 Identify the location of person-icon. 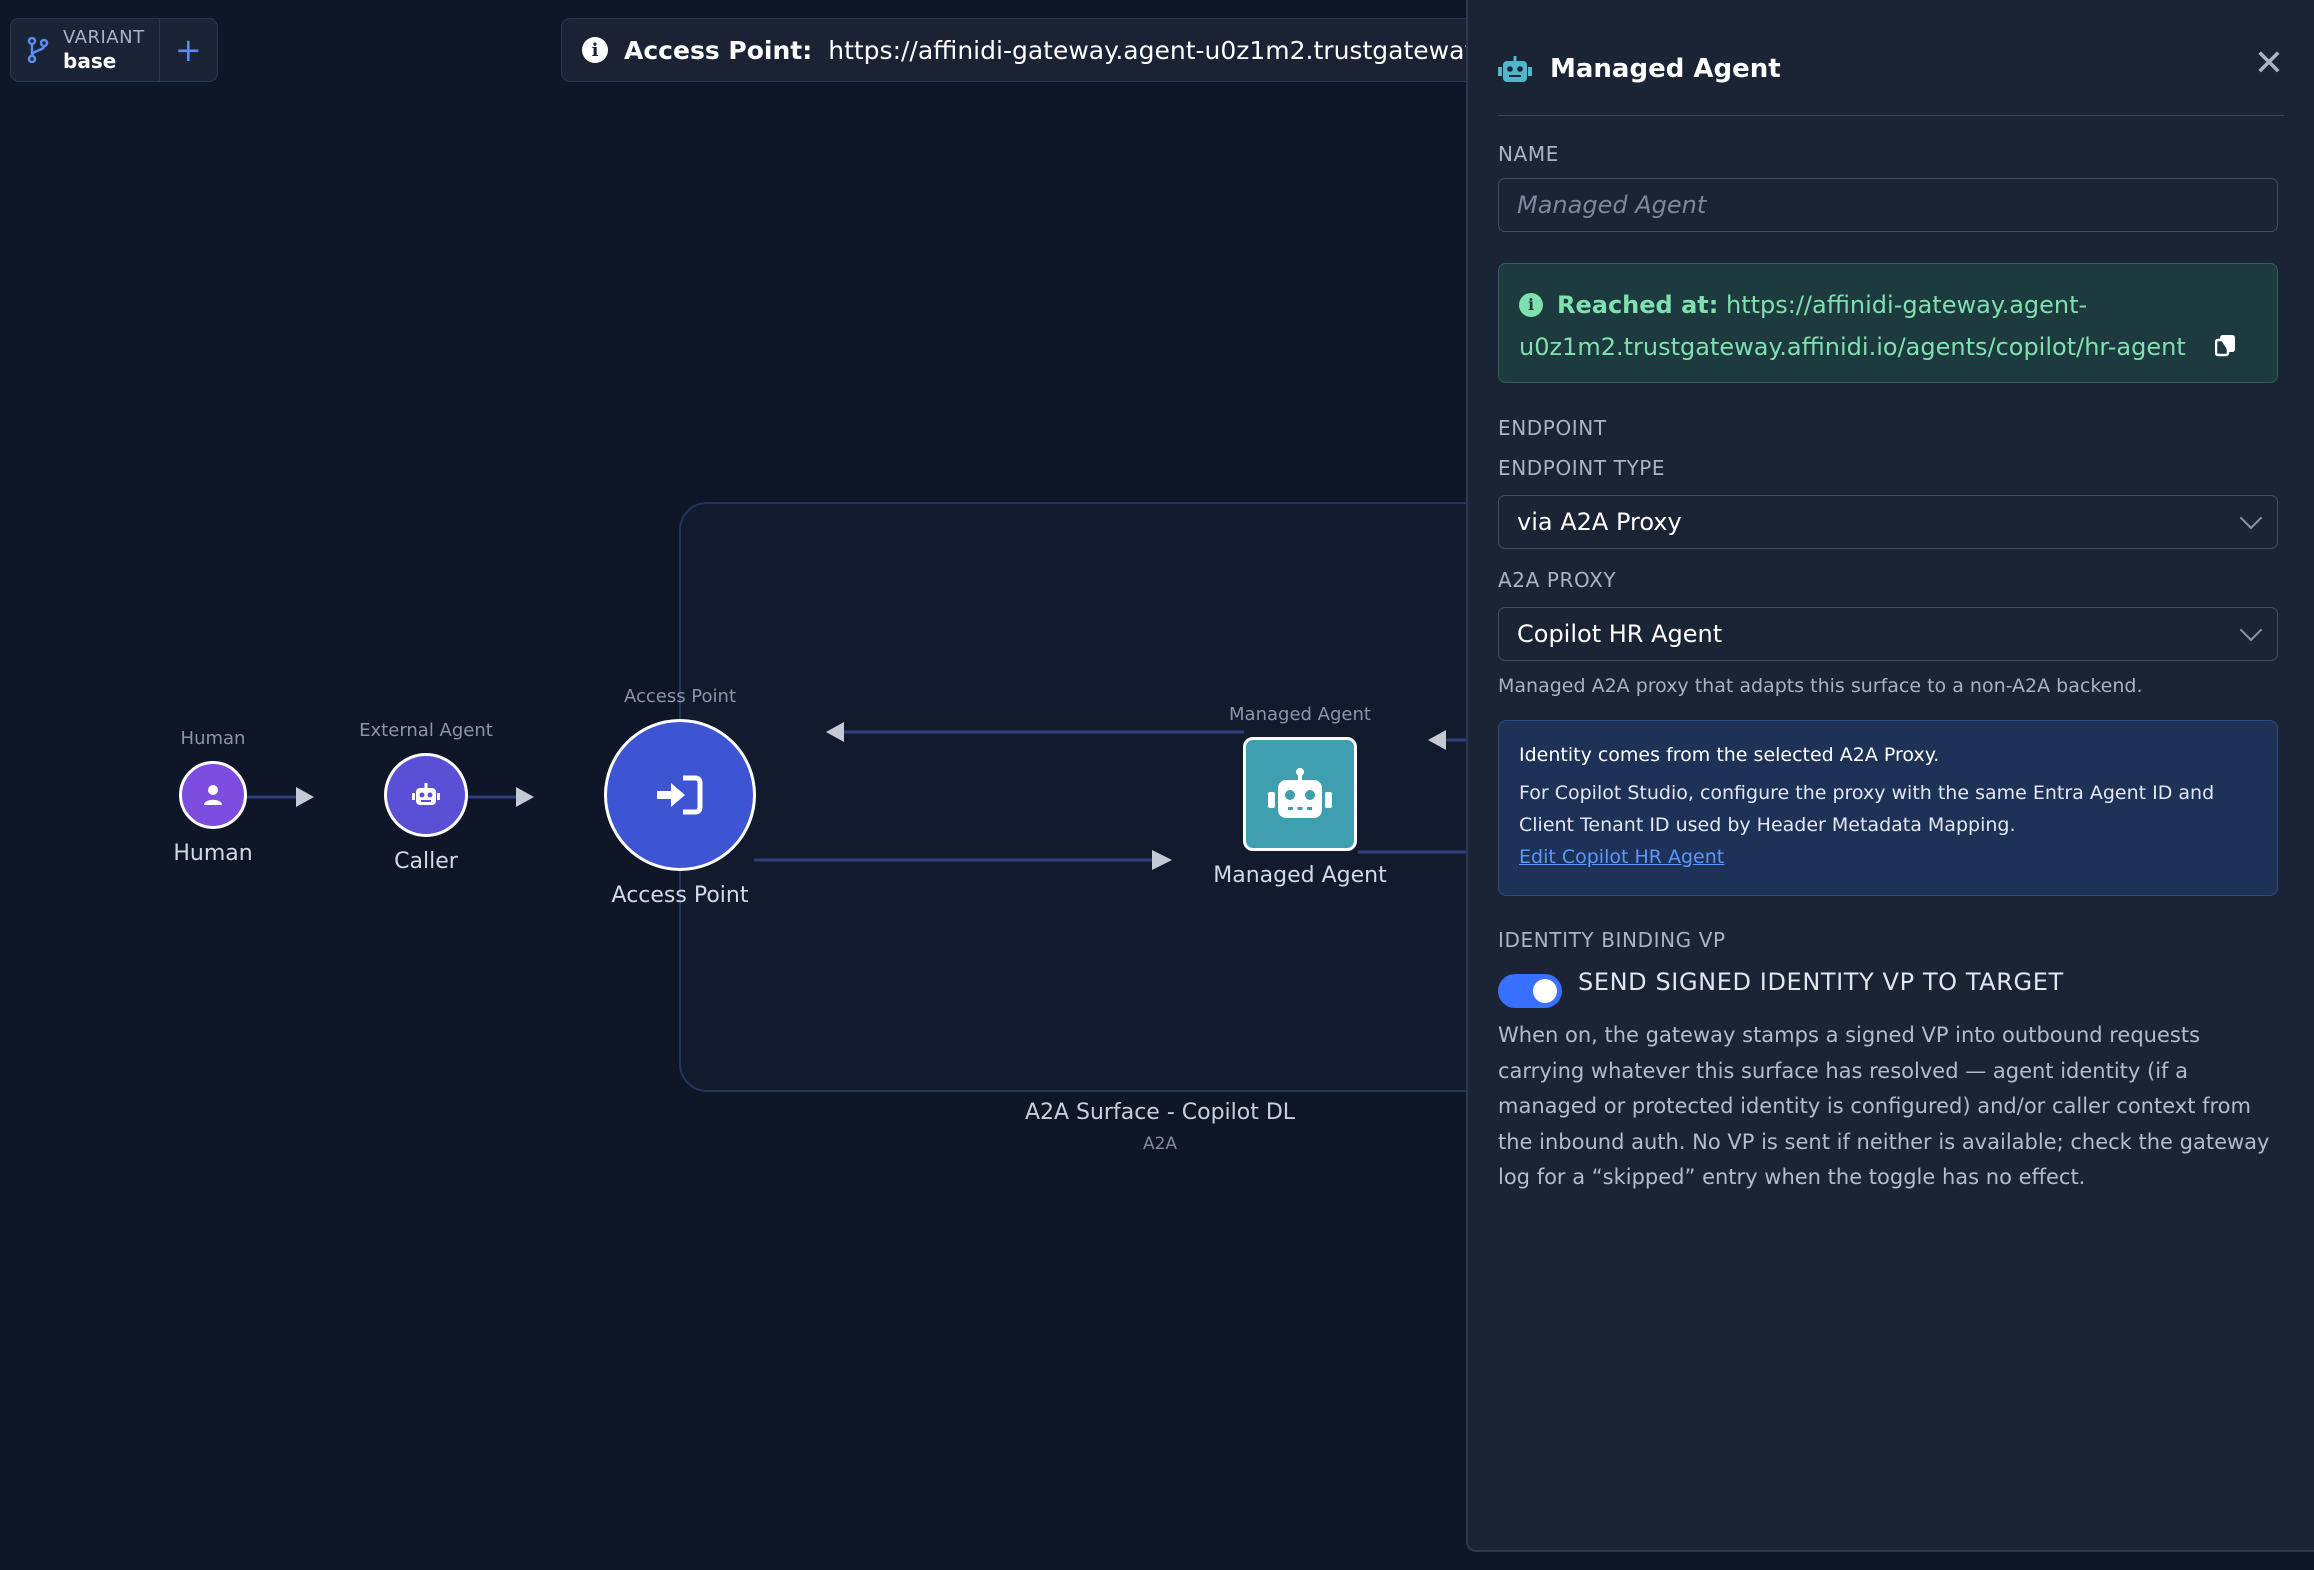
(213, 795).